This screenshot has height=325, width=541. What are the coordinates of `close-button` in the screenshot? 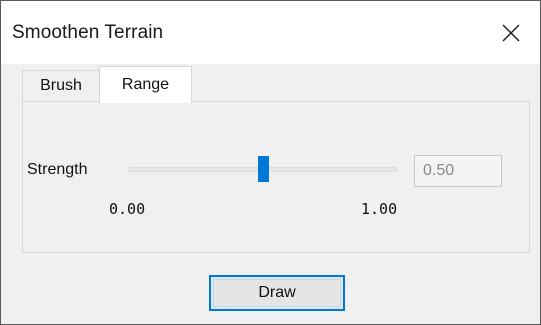 It's located at (511, 32).